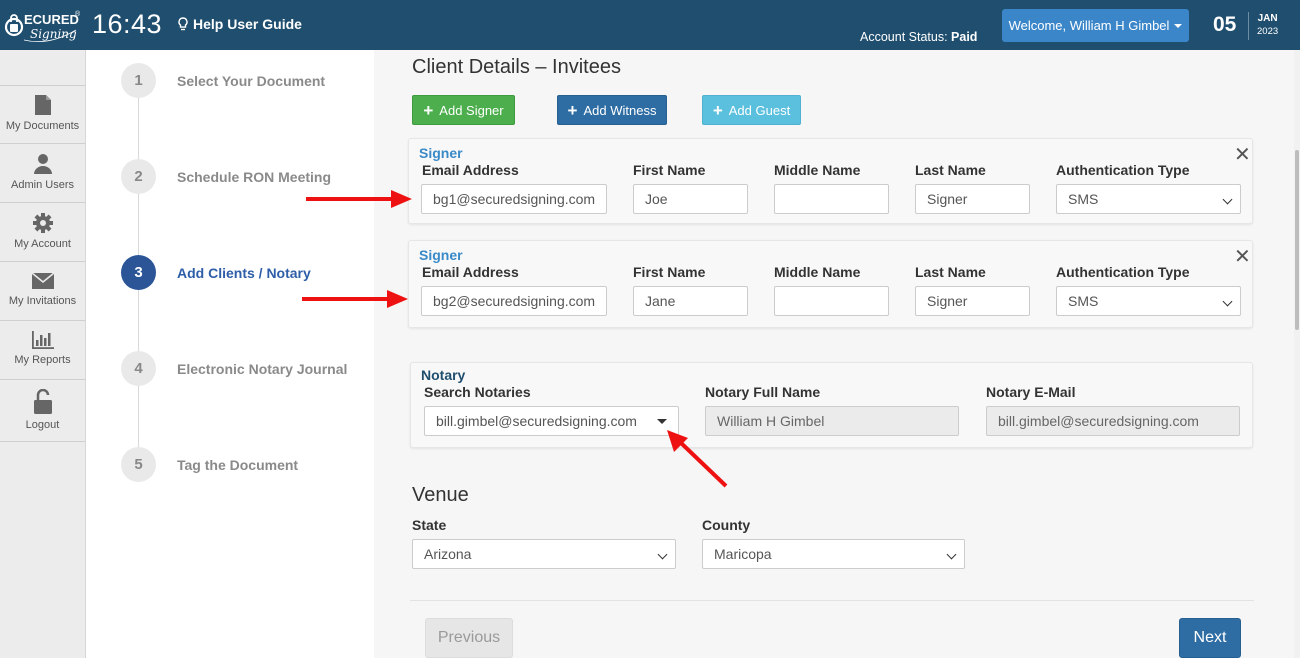  I want to click on state-label: State, so click(429, 525).